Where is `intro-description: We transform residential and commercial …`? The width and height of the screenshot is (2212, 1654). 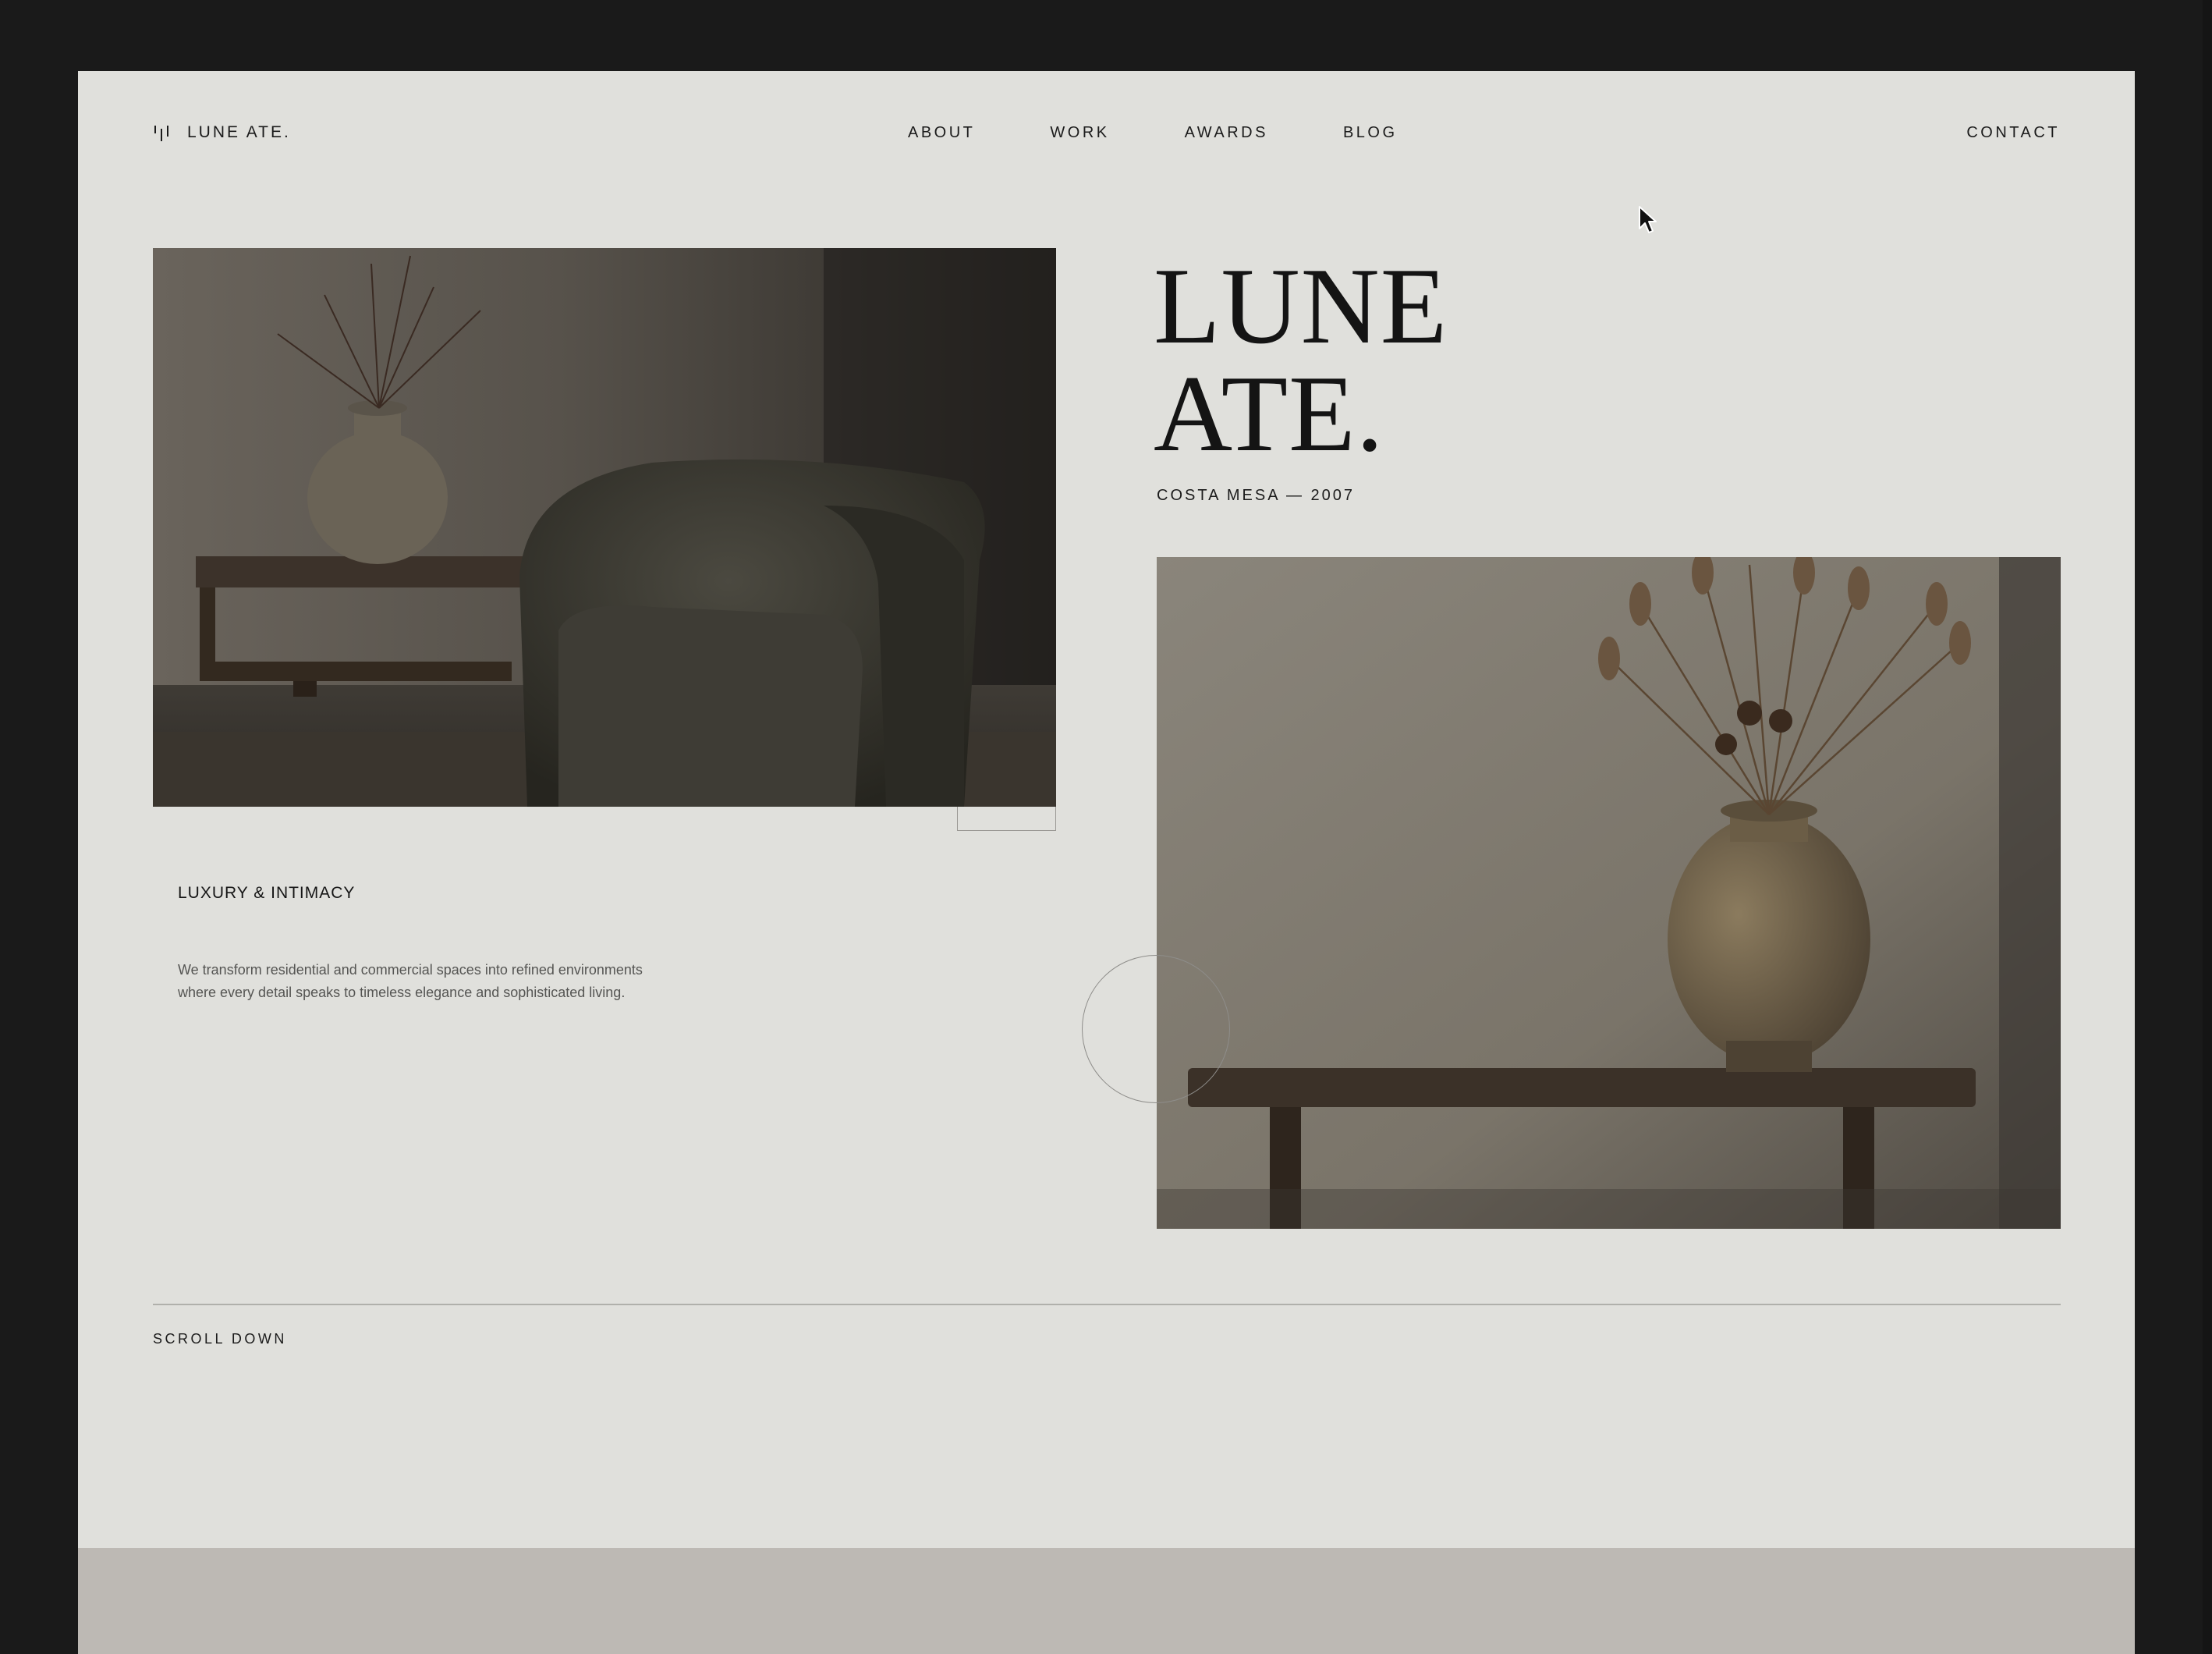 intro-description: We transform residential and commercial … is located at coordinates (410, 981).